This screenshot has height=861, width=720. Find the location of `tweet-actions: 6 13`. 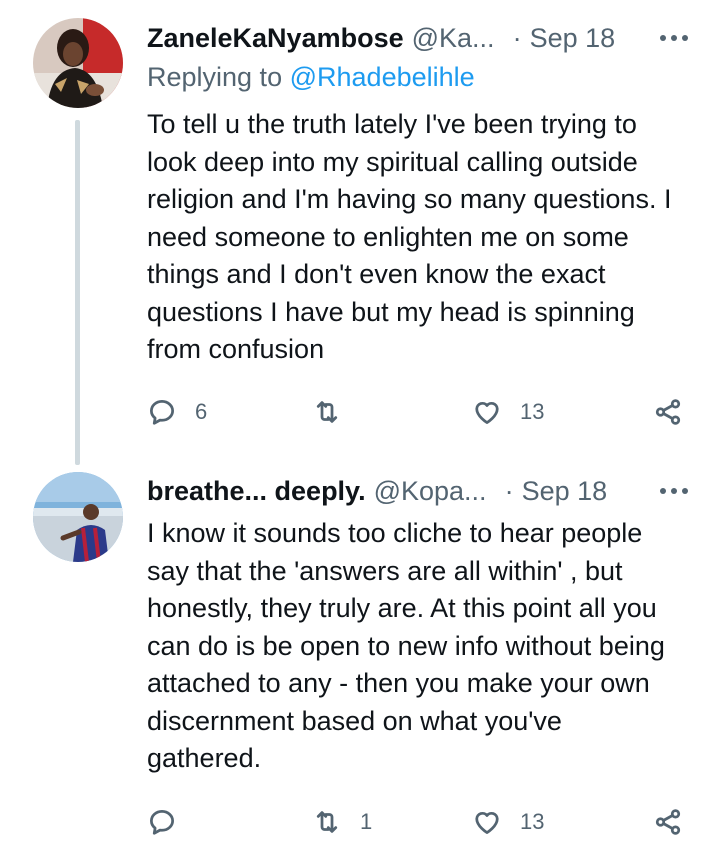

tweet-actions: 6 13 is located at coordinates (421, 412).